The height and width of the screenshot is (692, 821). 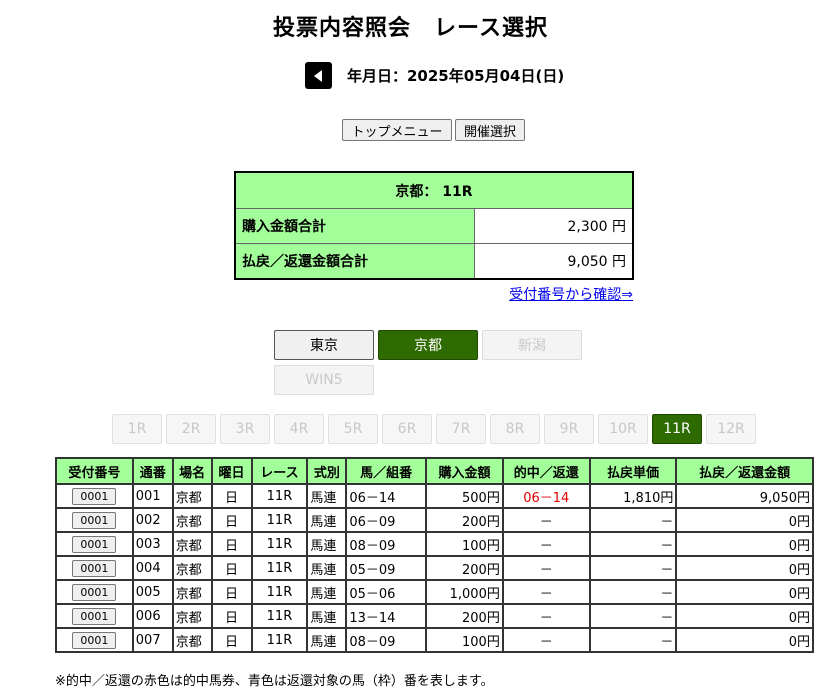 What do you see at coordinates (137, 429) in the screenshot?
I see `race-button-0: 1R` at bounding box center [137, 429].